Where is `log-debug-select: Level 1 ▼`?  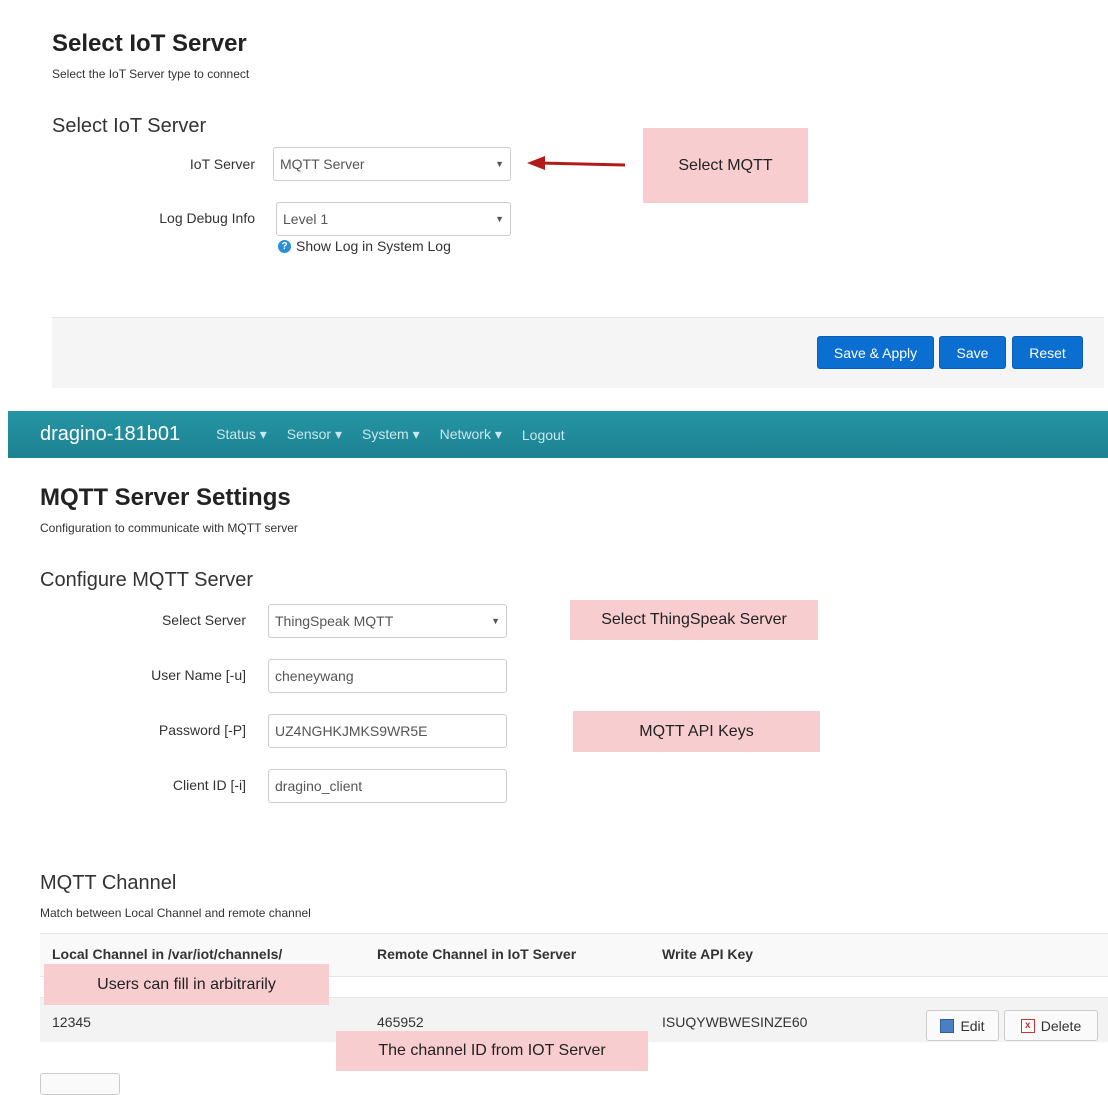 log-debug-select: Level 1 ▼ is located at coordinates (393, 219).